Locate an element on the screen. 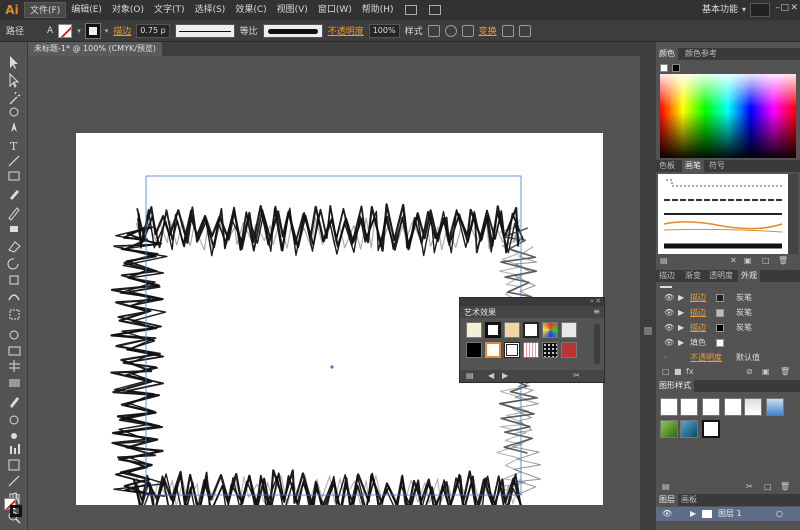  transform-panel-link: 变换 is located at coordinates (488, 30).